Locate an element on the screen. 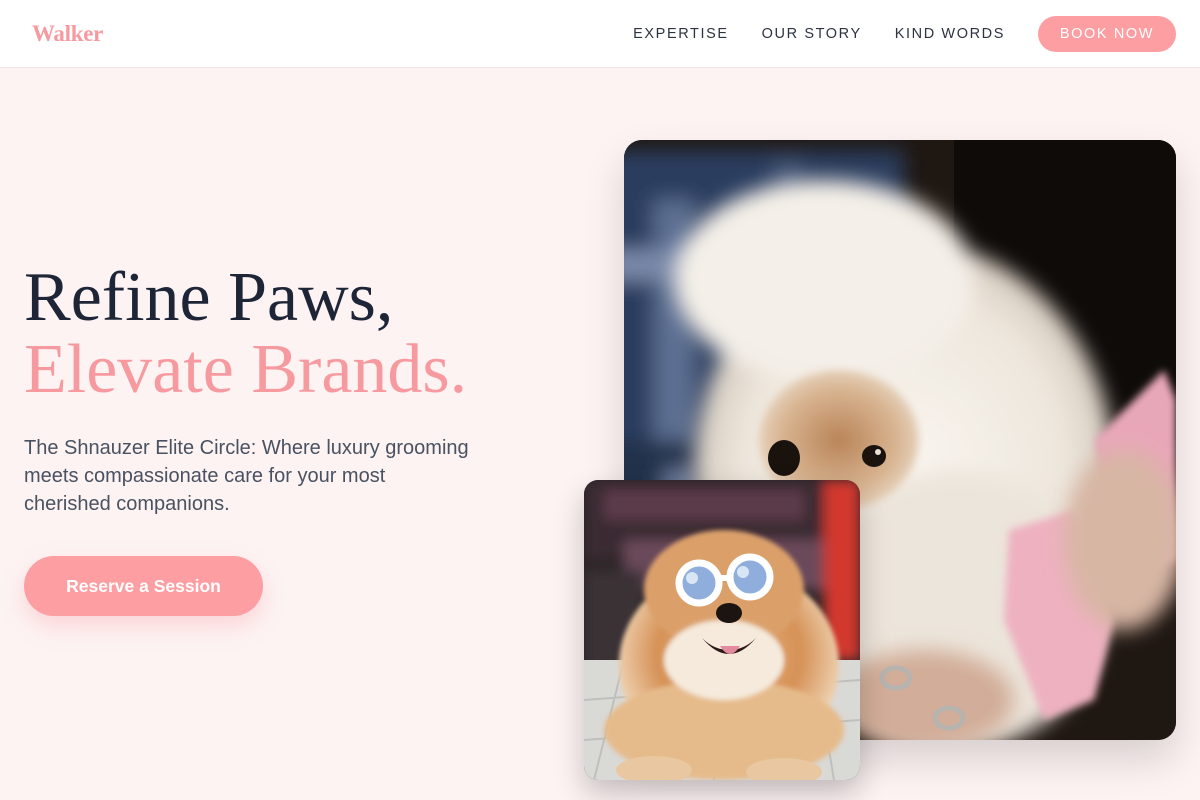 Image resolution: width=1200 pixels, height=800 pixels. main-nav: EXPERTISE OUR STORY KIND WORDS BOOK NOW is located at coordinates (888, 33).